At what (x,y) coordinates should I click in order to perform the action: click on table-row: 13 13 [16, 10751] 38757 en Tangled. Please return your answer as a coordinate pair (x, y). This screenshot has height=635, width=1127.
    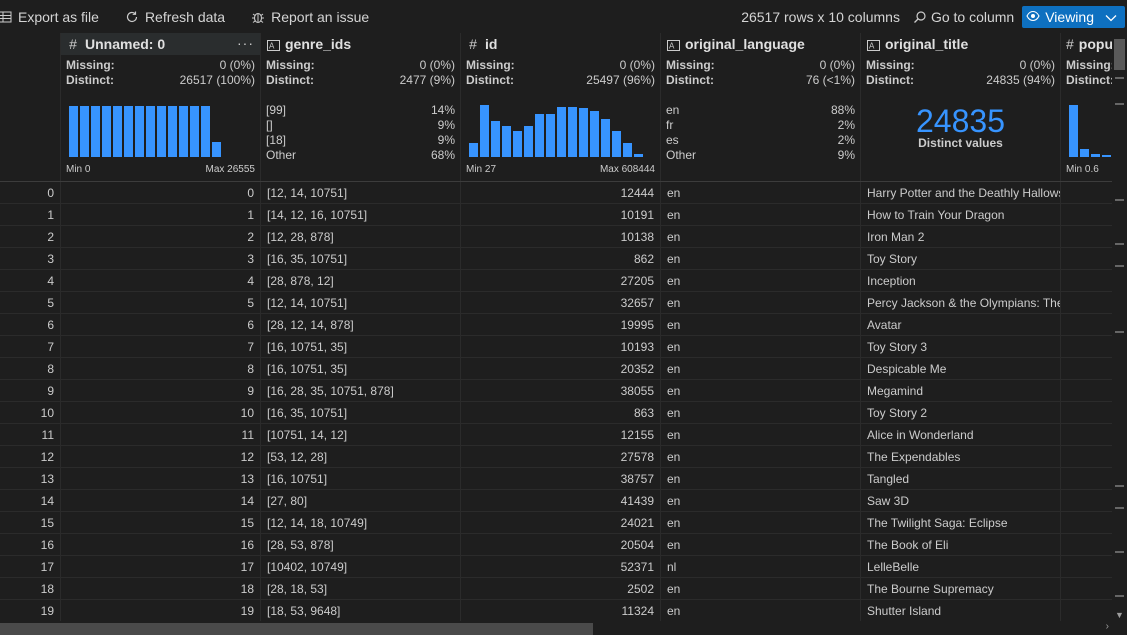
    Looking at the image, I should click on (556, 479).